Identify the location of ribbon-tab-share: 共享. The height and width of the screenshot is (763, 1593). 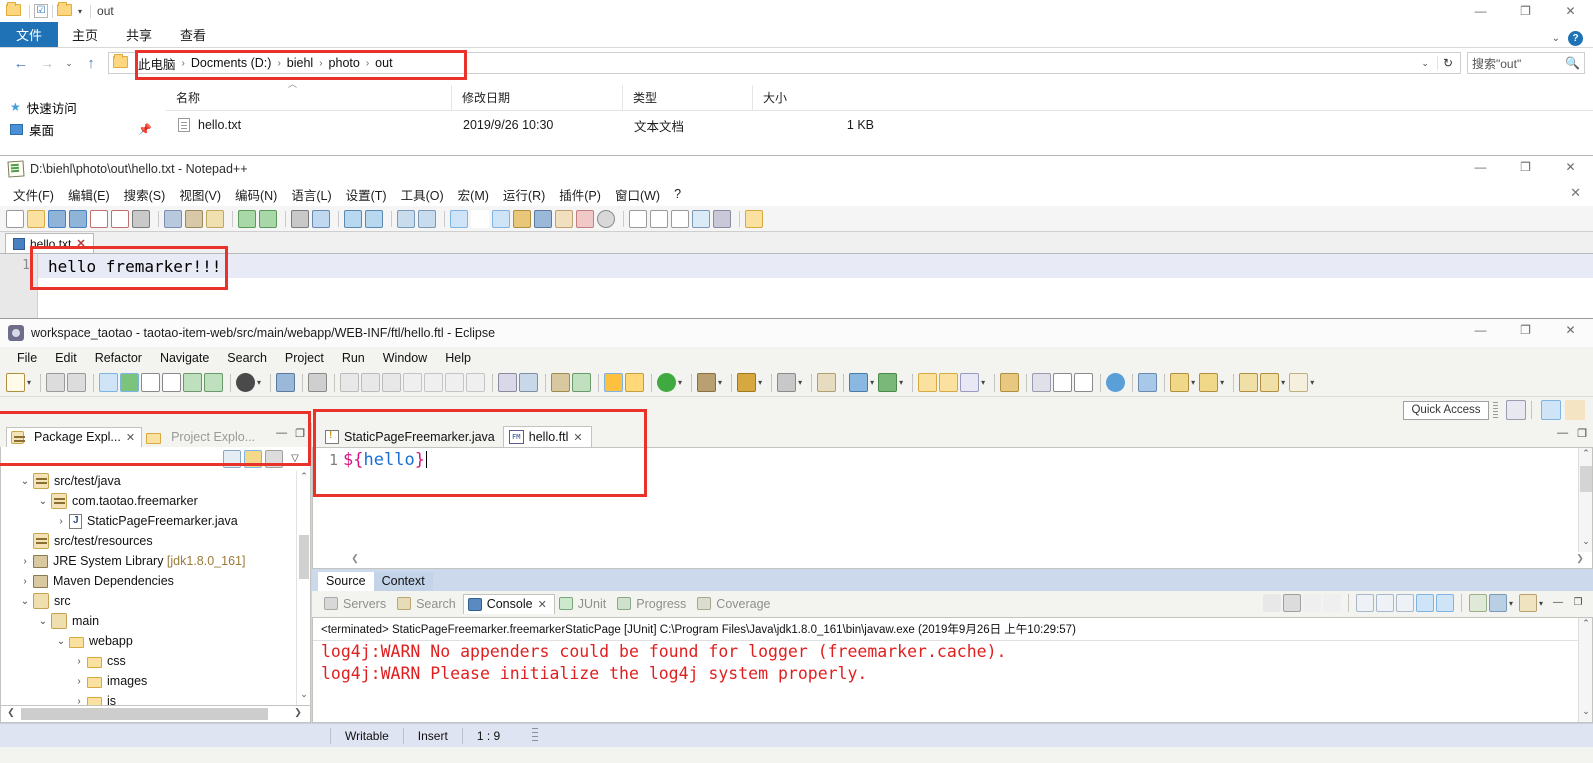
(139, 34).